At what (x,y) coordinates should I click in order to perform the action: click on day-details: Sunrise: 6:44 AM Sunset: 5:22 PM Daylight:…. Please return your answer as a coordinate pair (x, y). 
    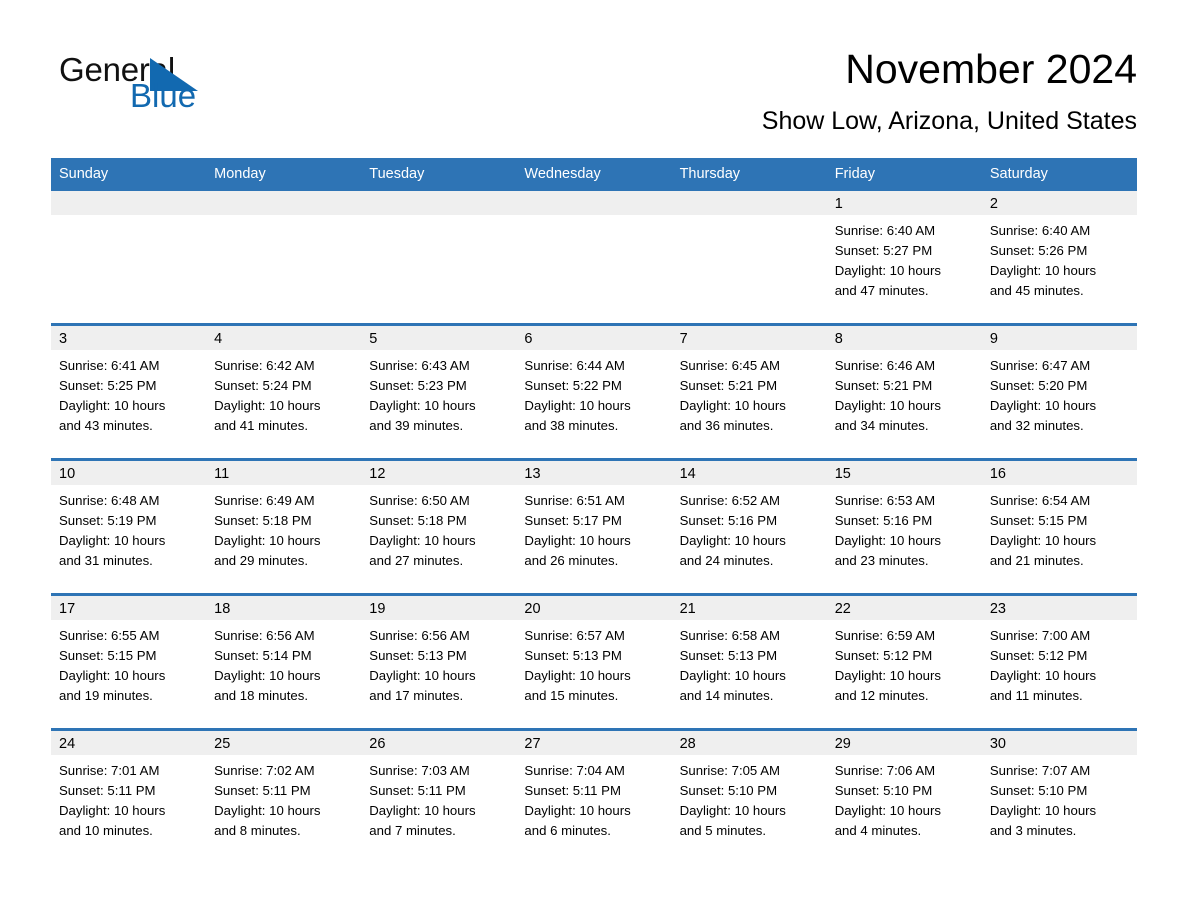
    Looking at the image, I should click on (593, 393).